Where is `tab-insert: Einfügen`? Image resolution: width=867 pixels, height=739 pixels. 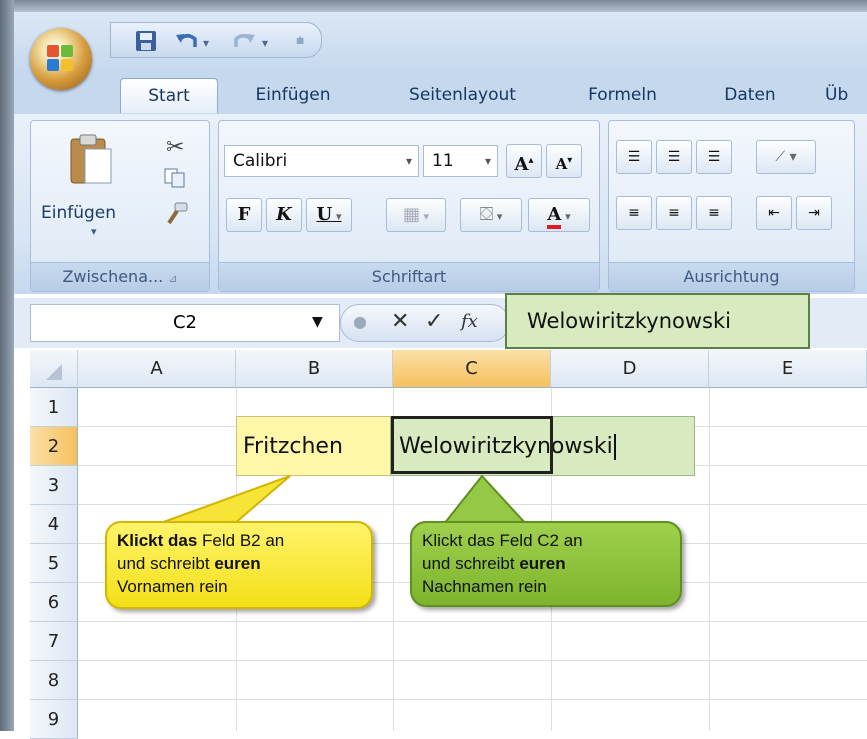 tab-insert: Einfügen is located at coordinates (293, 95).